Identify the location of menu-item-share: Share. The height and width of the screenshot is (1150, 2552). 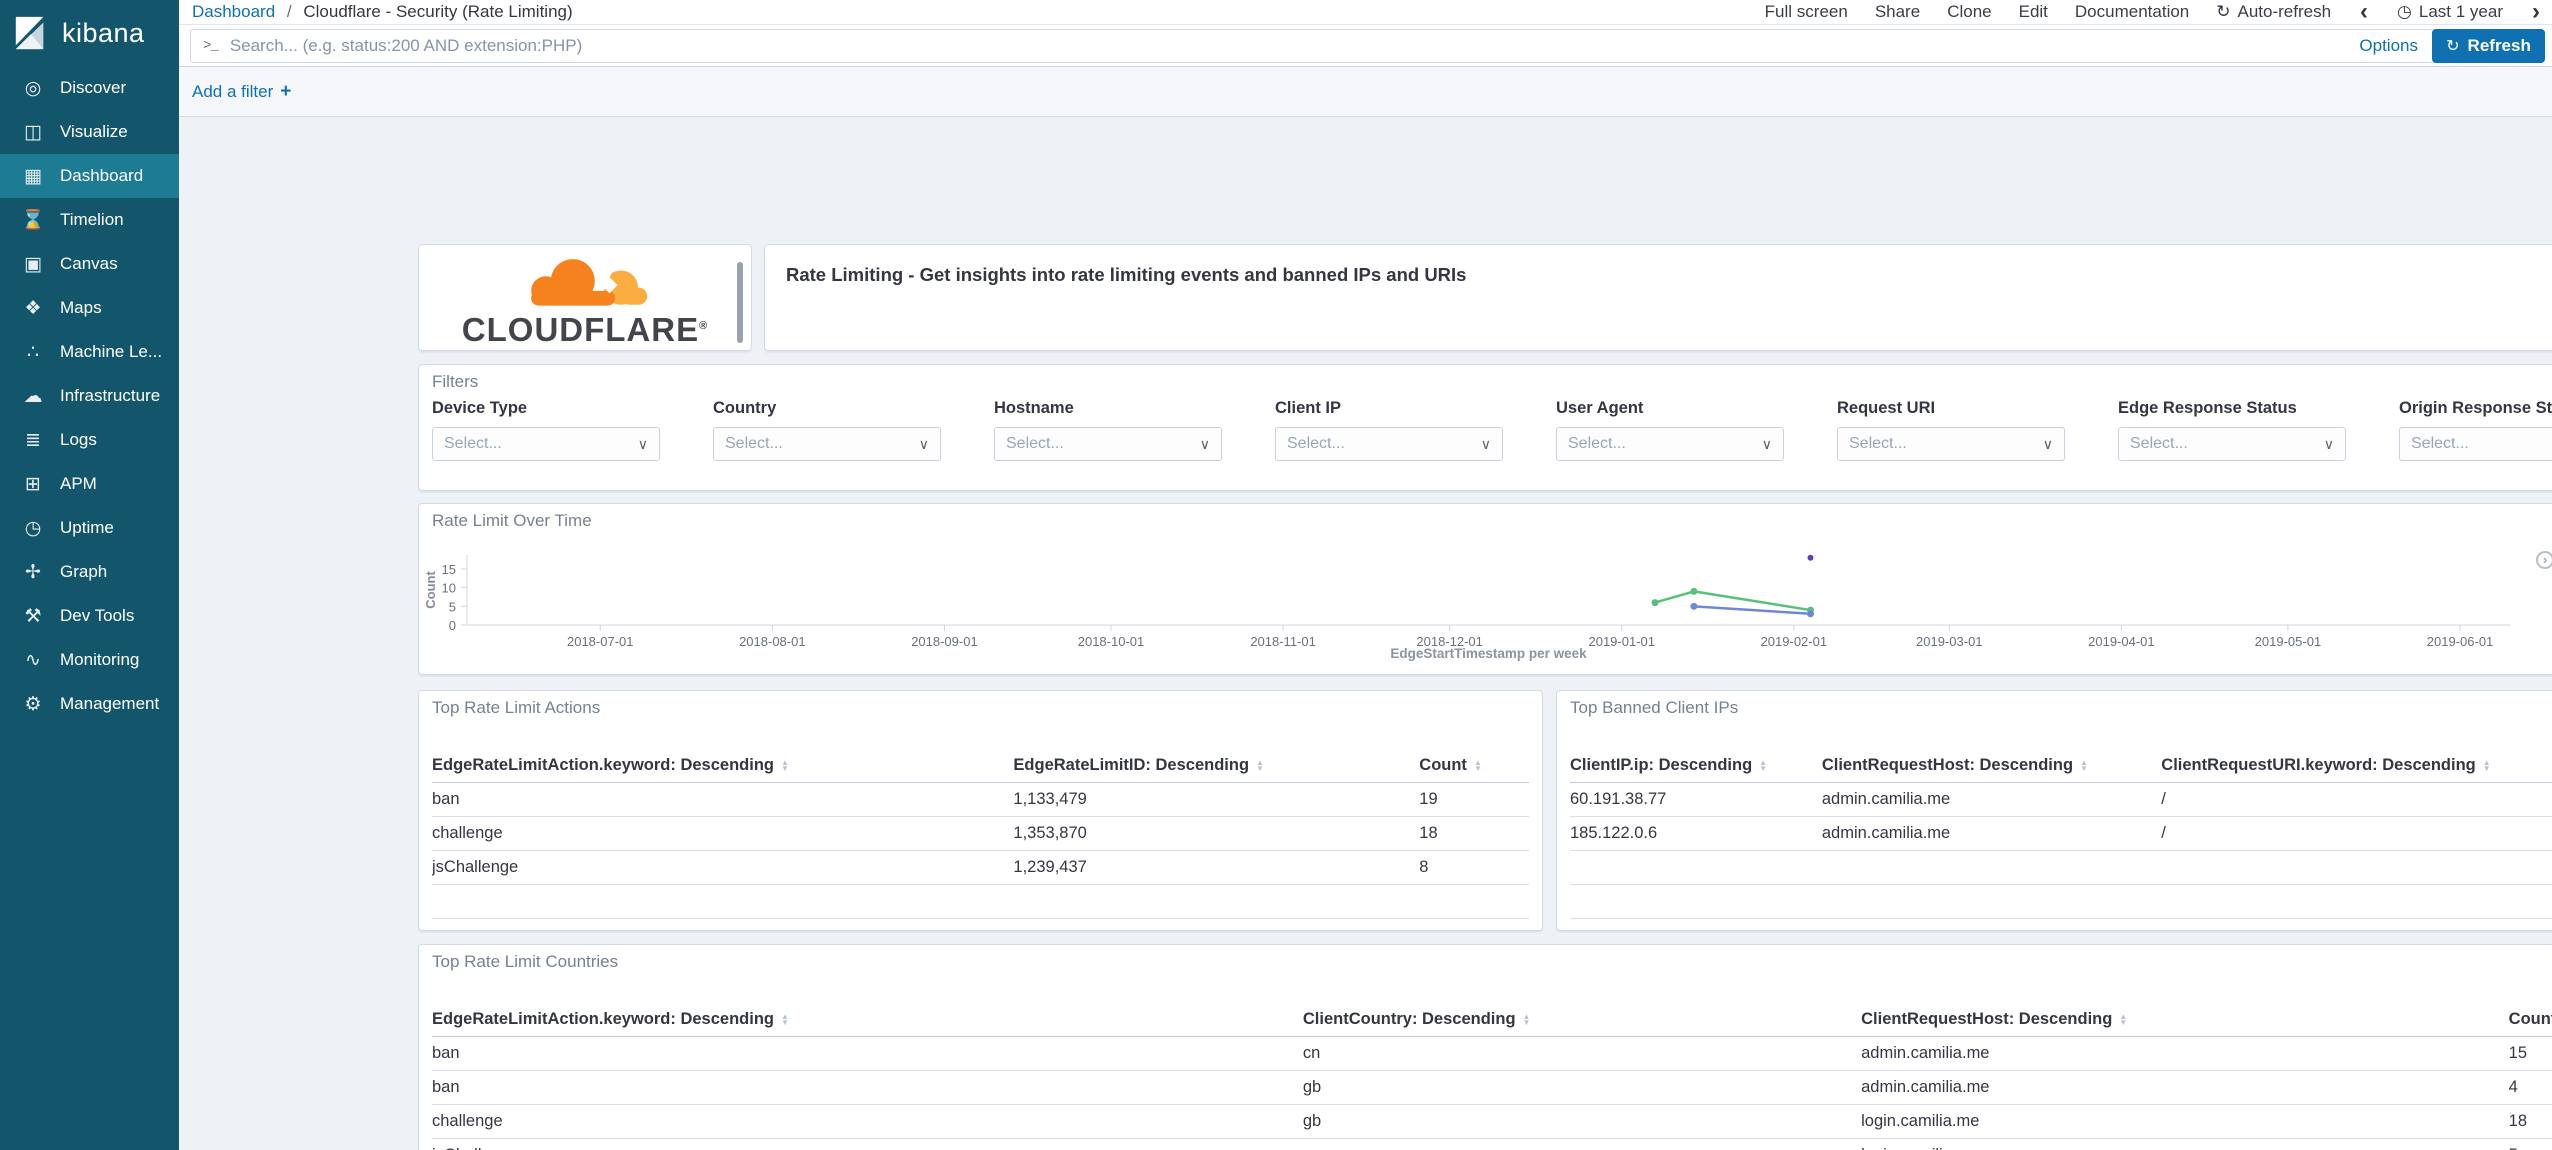
(1897, 12).